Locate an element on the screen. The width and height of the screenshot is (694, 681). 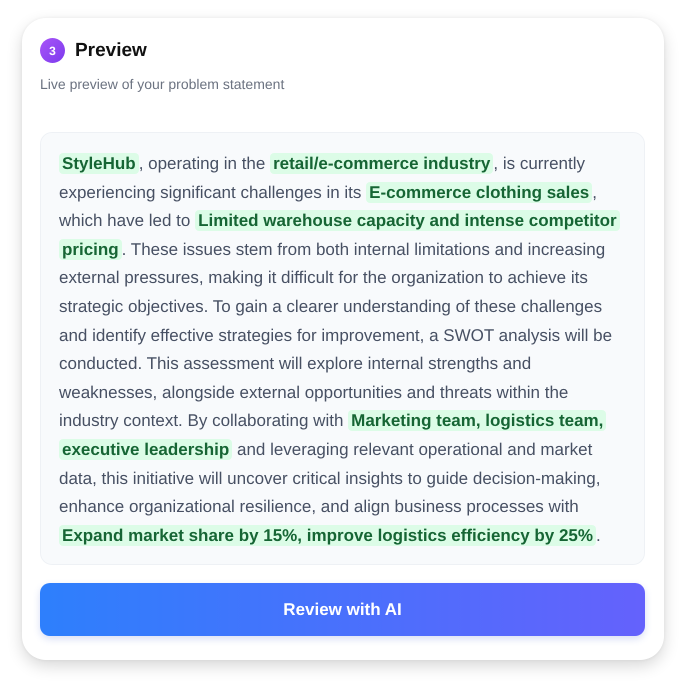
step-number-badge: 3 is located at coordinates (52, 50).